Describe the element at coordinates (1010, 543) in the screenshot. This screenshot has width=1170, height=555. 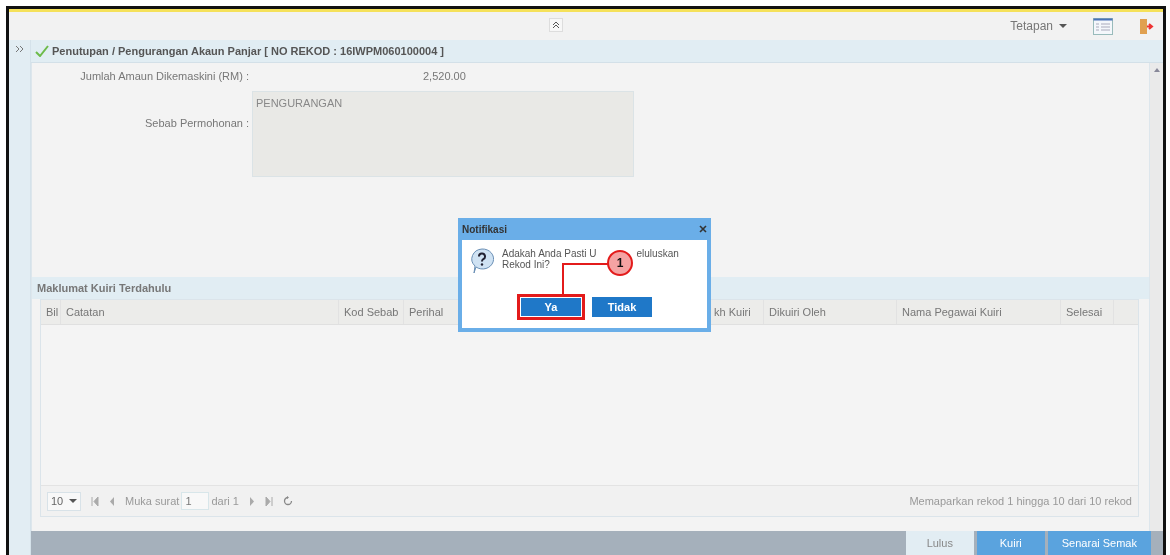
I see `action-button: Kuiri` at that location.